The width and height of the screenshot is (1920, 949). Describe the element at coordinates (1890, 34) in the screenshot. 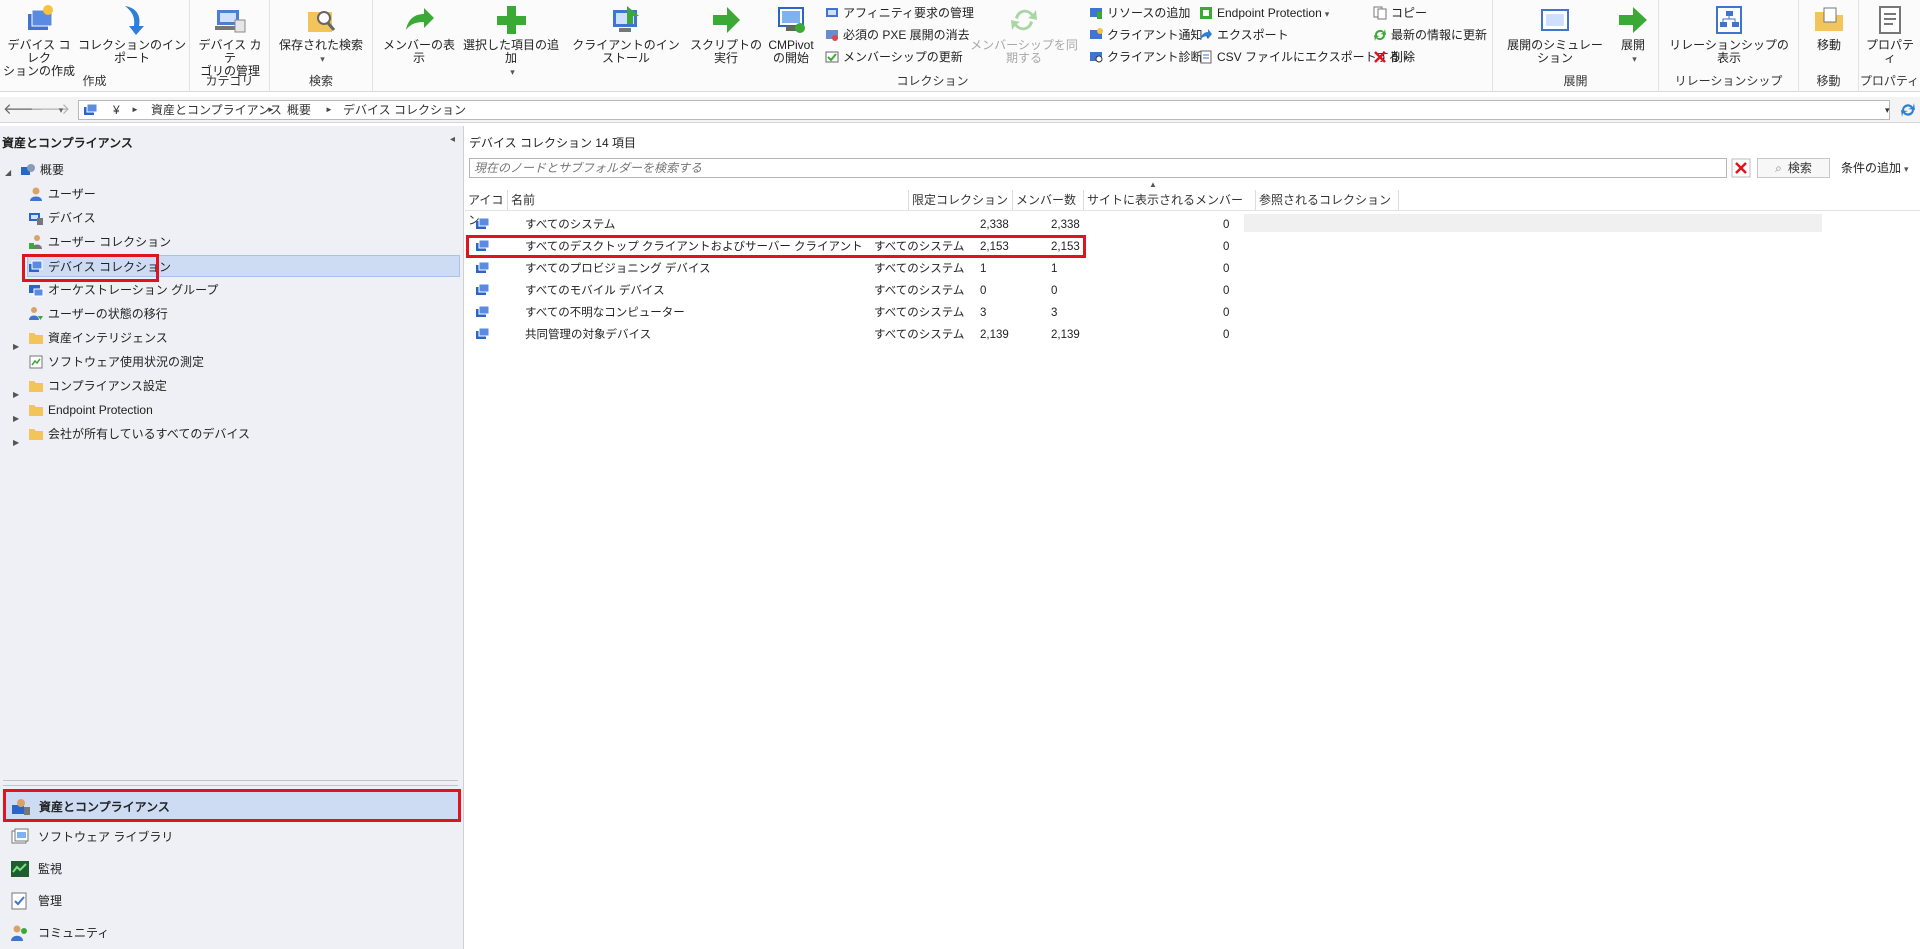

I see `properties-button: プロパティ` at that location.